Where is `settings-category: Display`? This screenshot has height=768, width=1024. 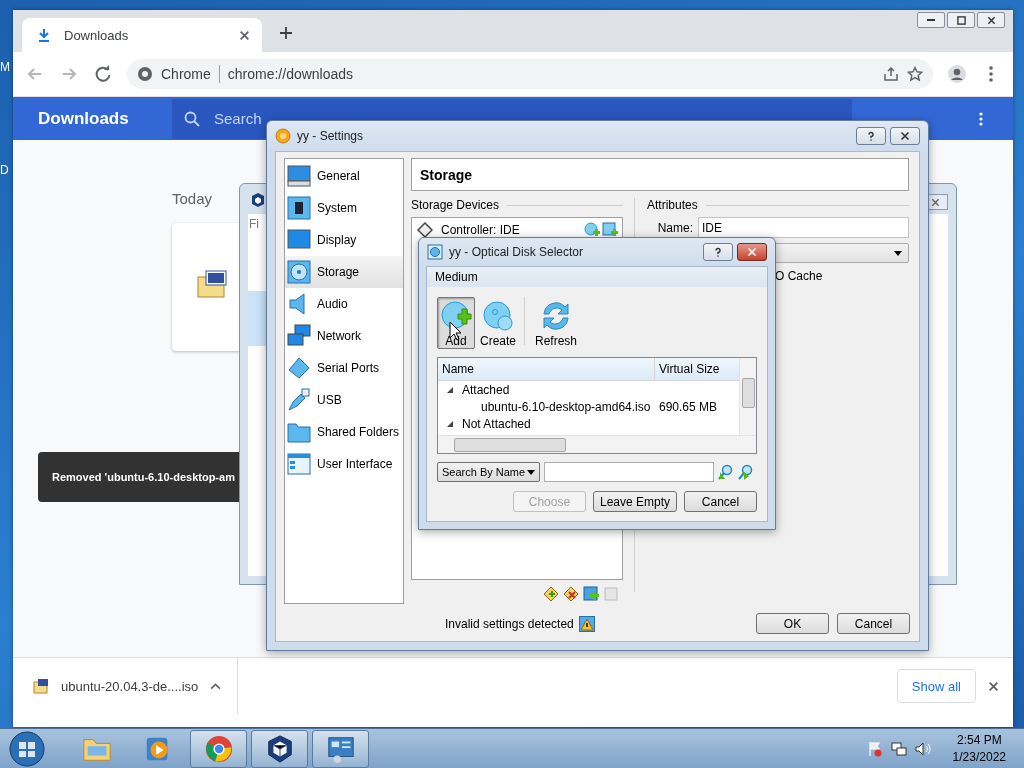 settings-category: Display is located at coordinates (344, 240).